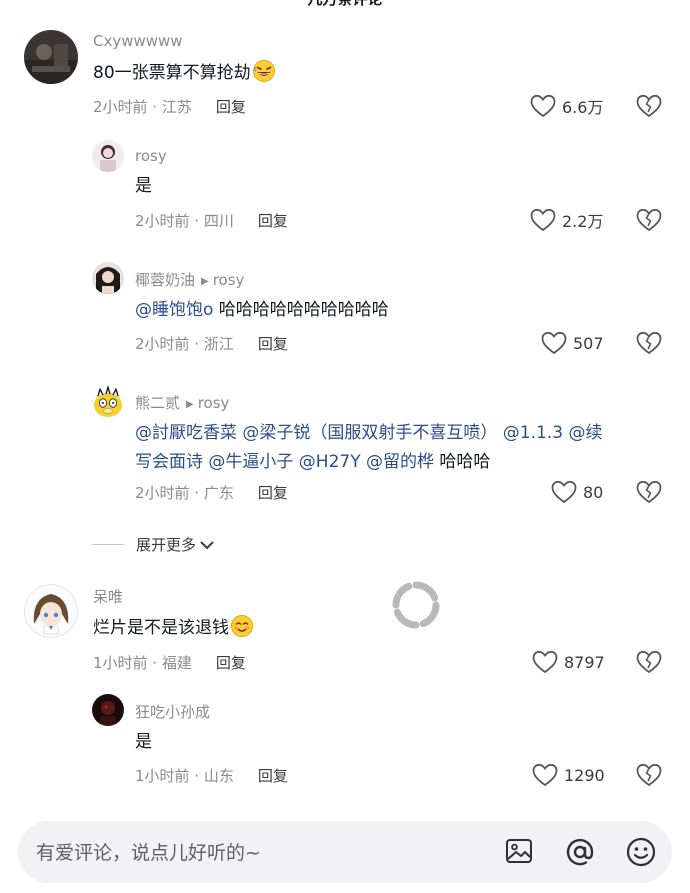 This screenshot has height=893, width=690. Describe the element at coordinates (284, 462) in the screenshot. I see `mention-links: 写会面诗 @牛逼小子 @H27Y @留的桦` at that location.